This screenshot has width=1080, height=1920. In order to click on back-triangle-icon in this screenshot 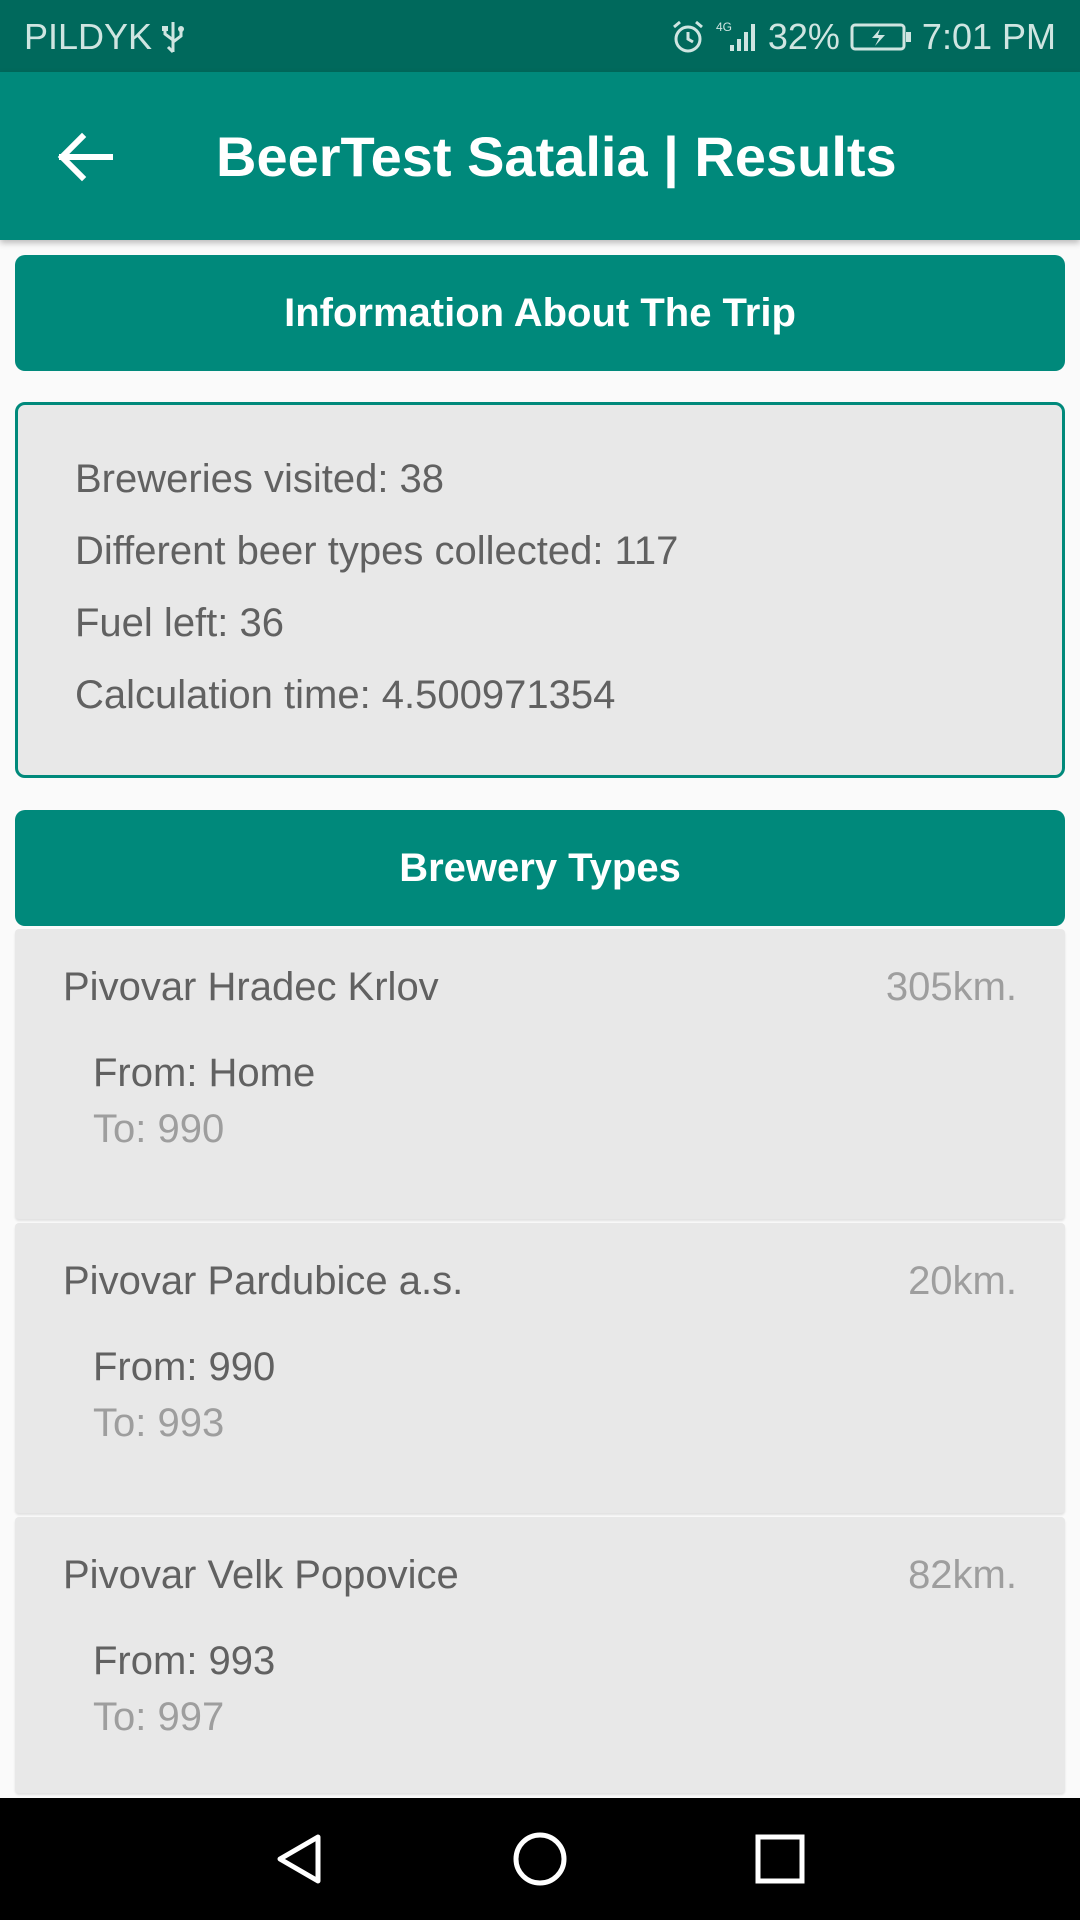, I will do `click(299, 1859)`.